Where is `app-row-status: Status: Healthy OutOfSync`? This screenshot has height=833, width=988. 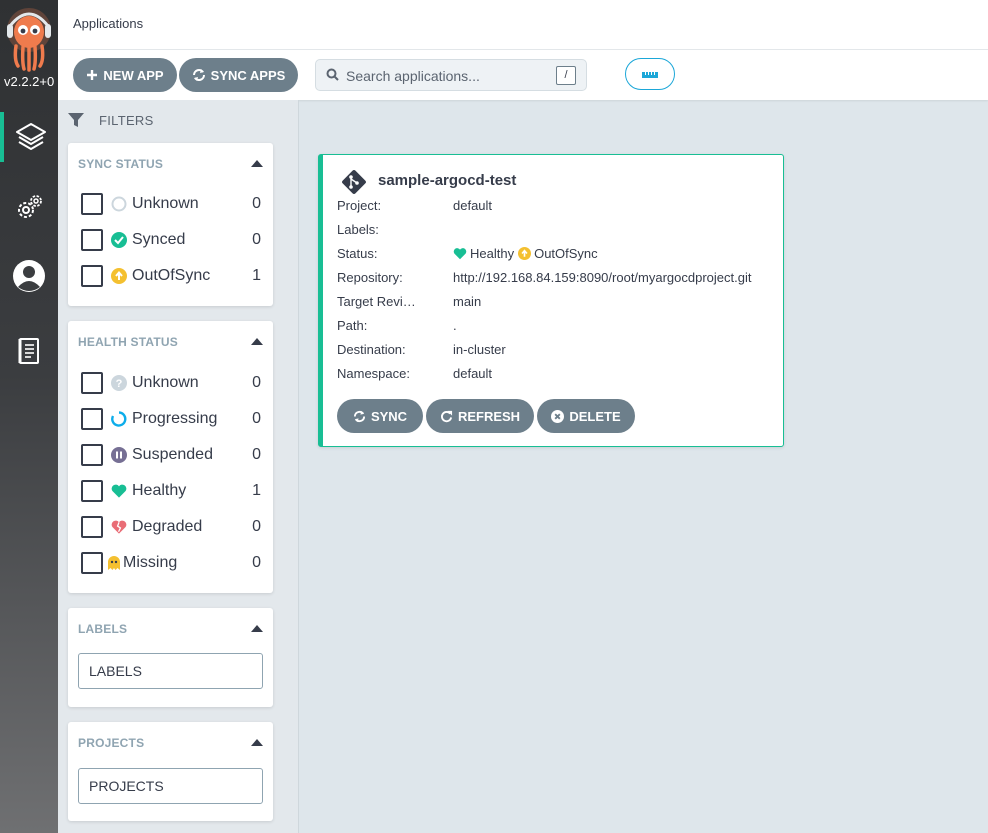
app-row-status: Status: Healthy OutOfSync is located at coordinates (557, 255).